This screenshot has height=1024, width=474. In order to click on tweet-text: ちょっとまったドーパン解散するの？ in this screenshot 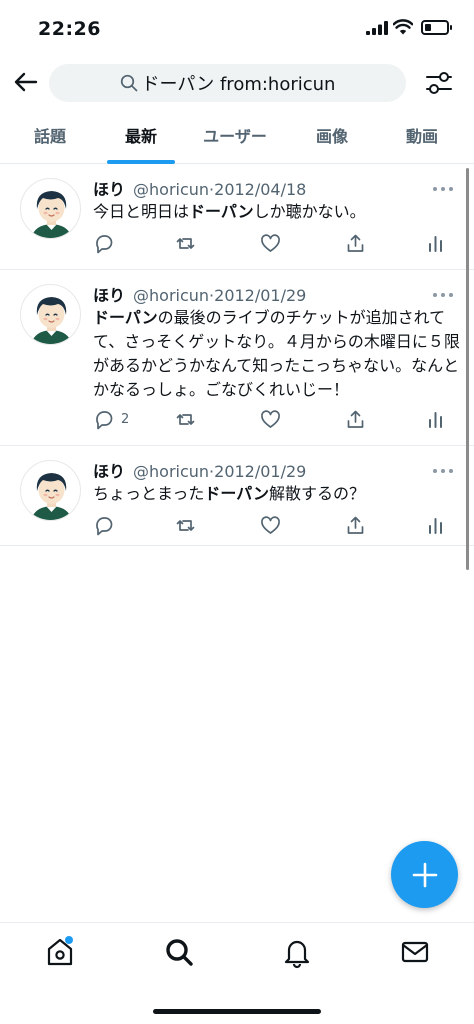, I will do `click(278, 494)`.